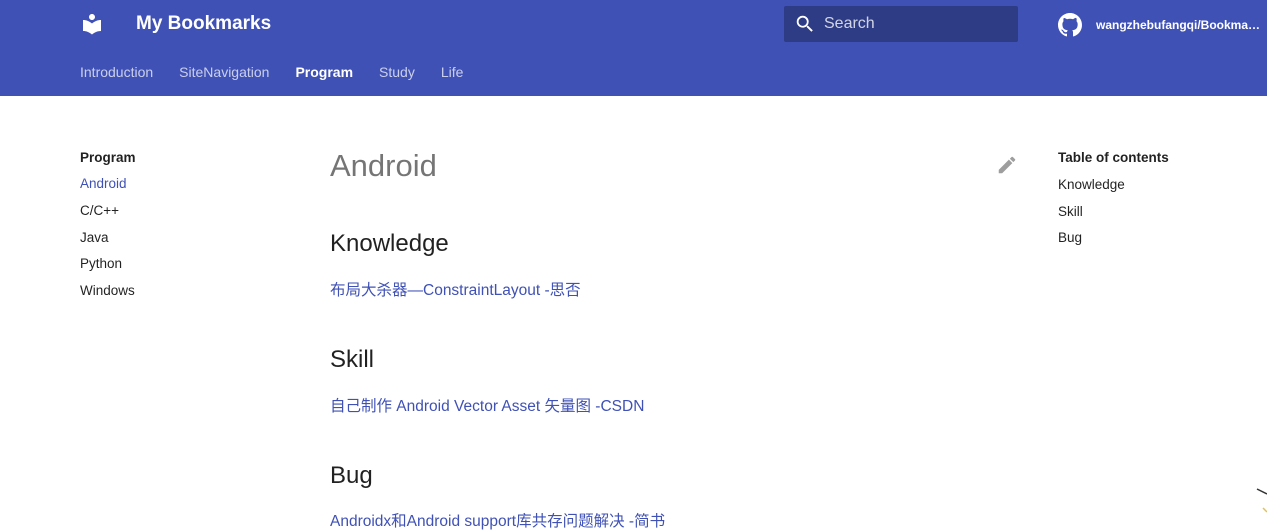 This screenshot has width=1267, height=532. Describe the element at coordinates (455, 291) in the screenshot. I see `bookmark-link: 布局大杀器—ConstraintLayout -思否` at that location.